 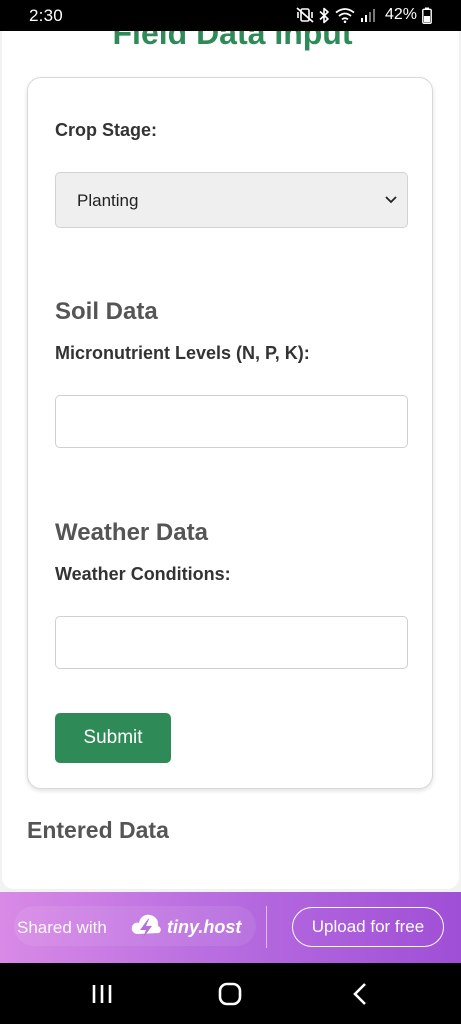 I want to click on tiny-host-logo: tiny.host, so click(x=204, y=927).